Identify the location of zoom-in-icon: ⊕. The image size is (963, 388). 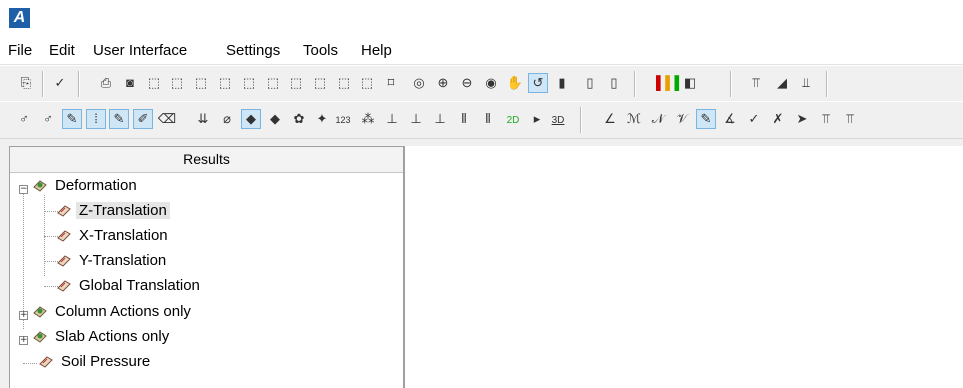
(443, 83).